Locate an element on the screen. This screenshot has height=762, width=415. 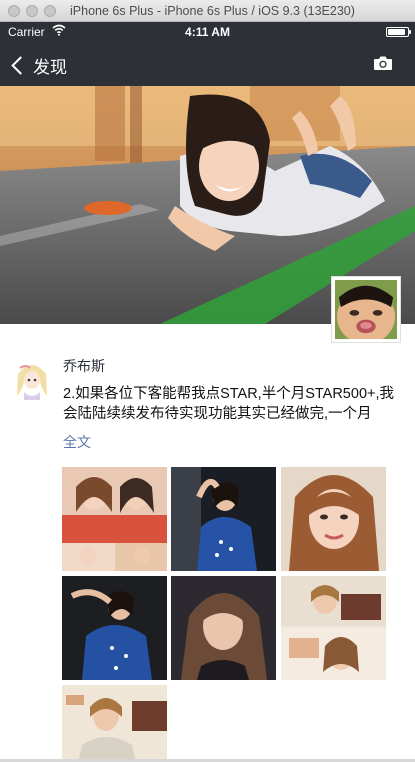
chevron-left-icon is located at coordinates (20, 65).